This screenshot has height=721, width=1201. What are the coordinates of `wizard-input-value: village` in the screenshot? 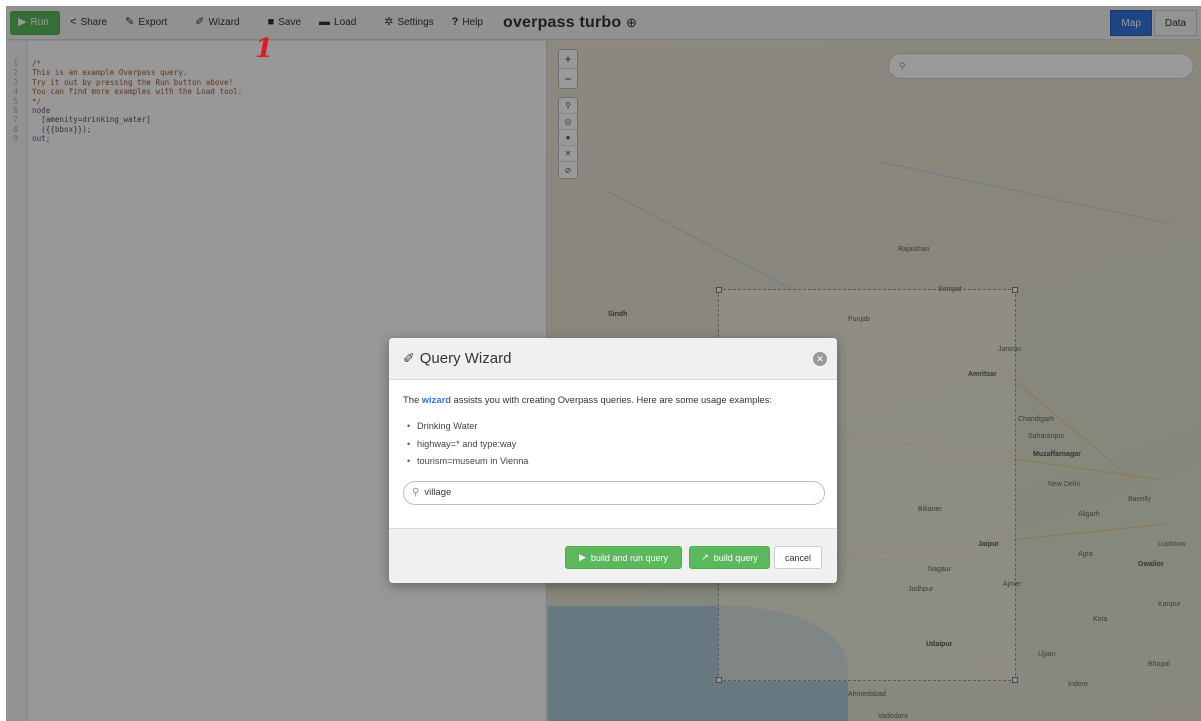 It's located at (438, 492).